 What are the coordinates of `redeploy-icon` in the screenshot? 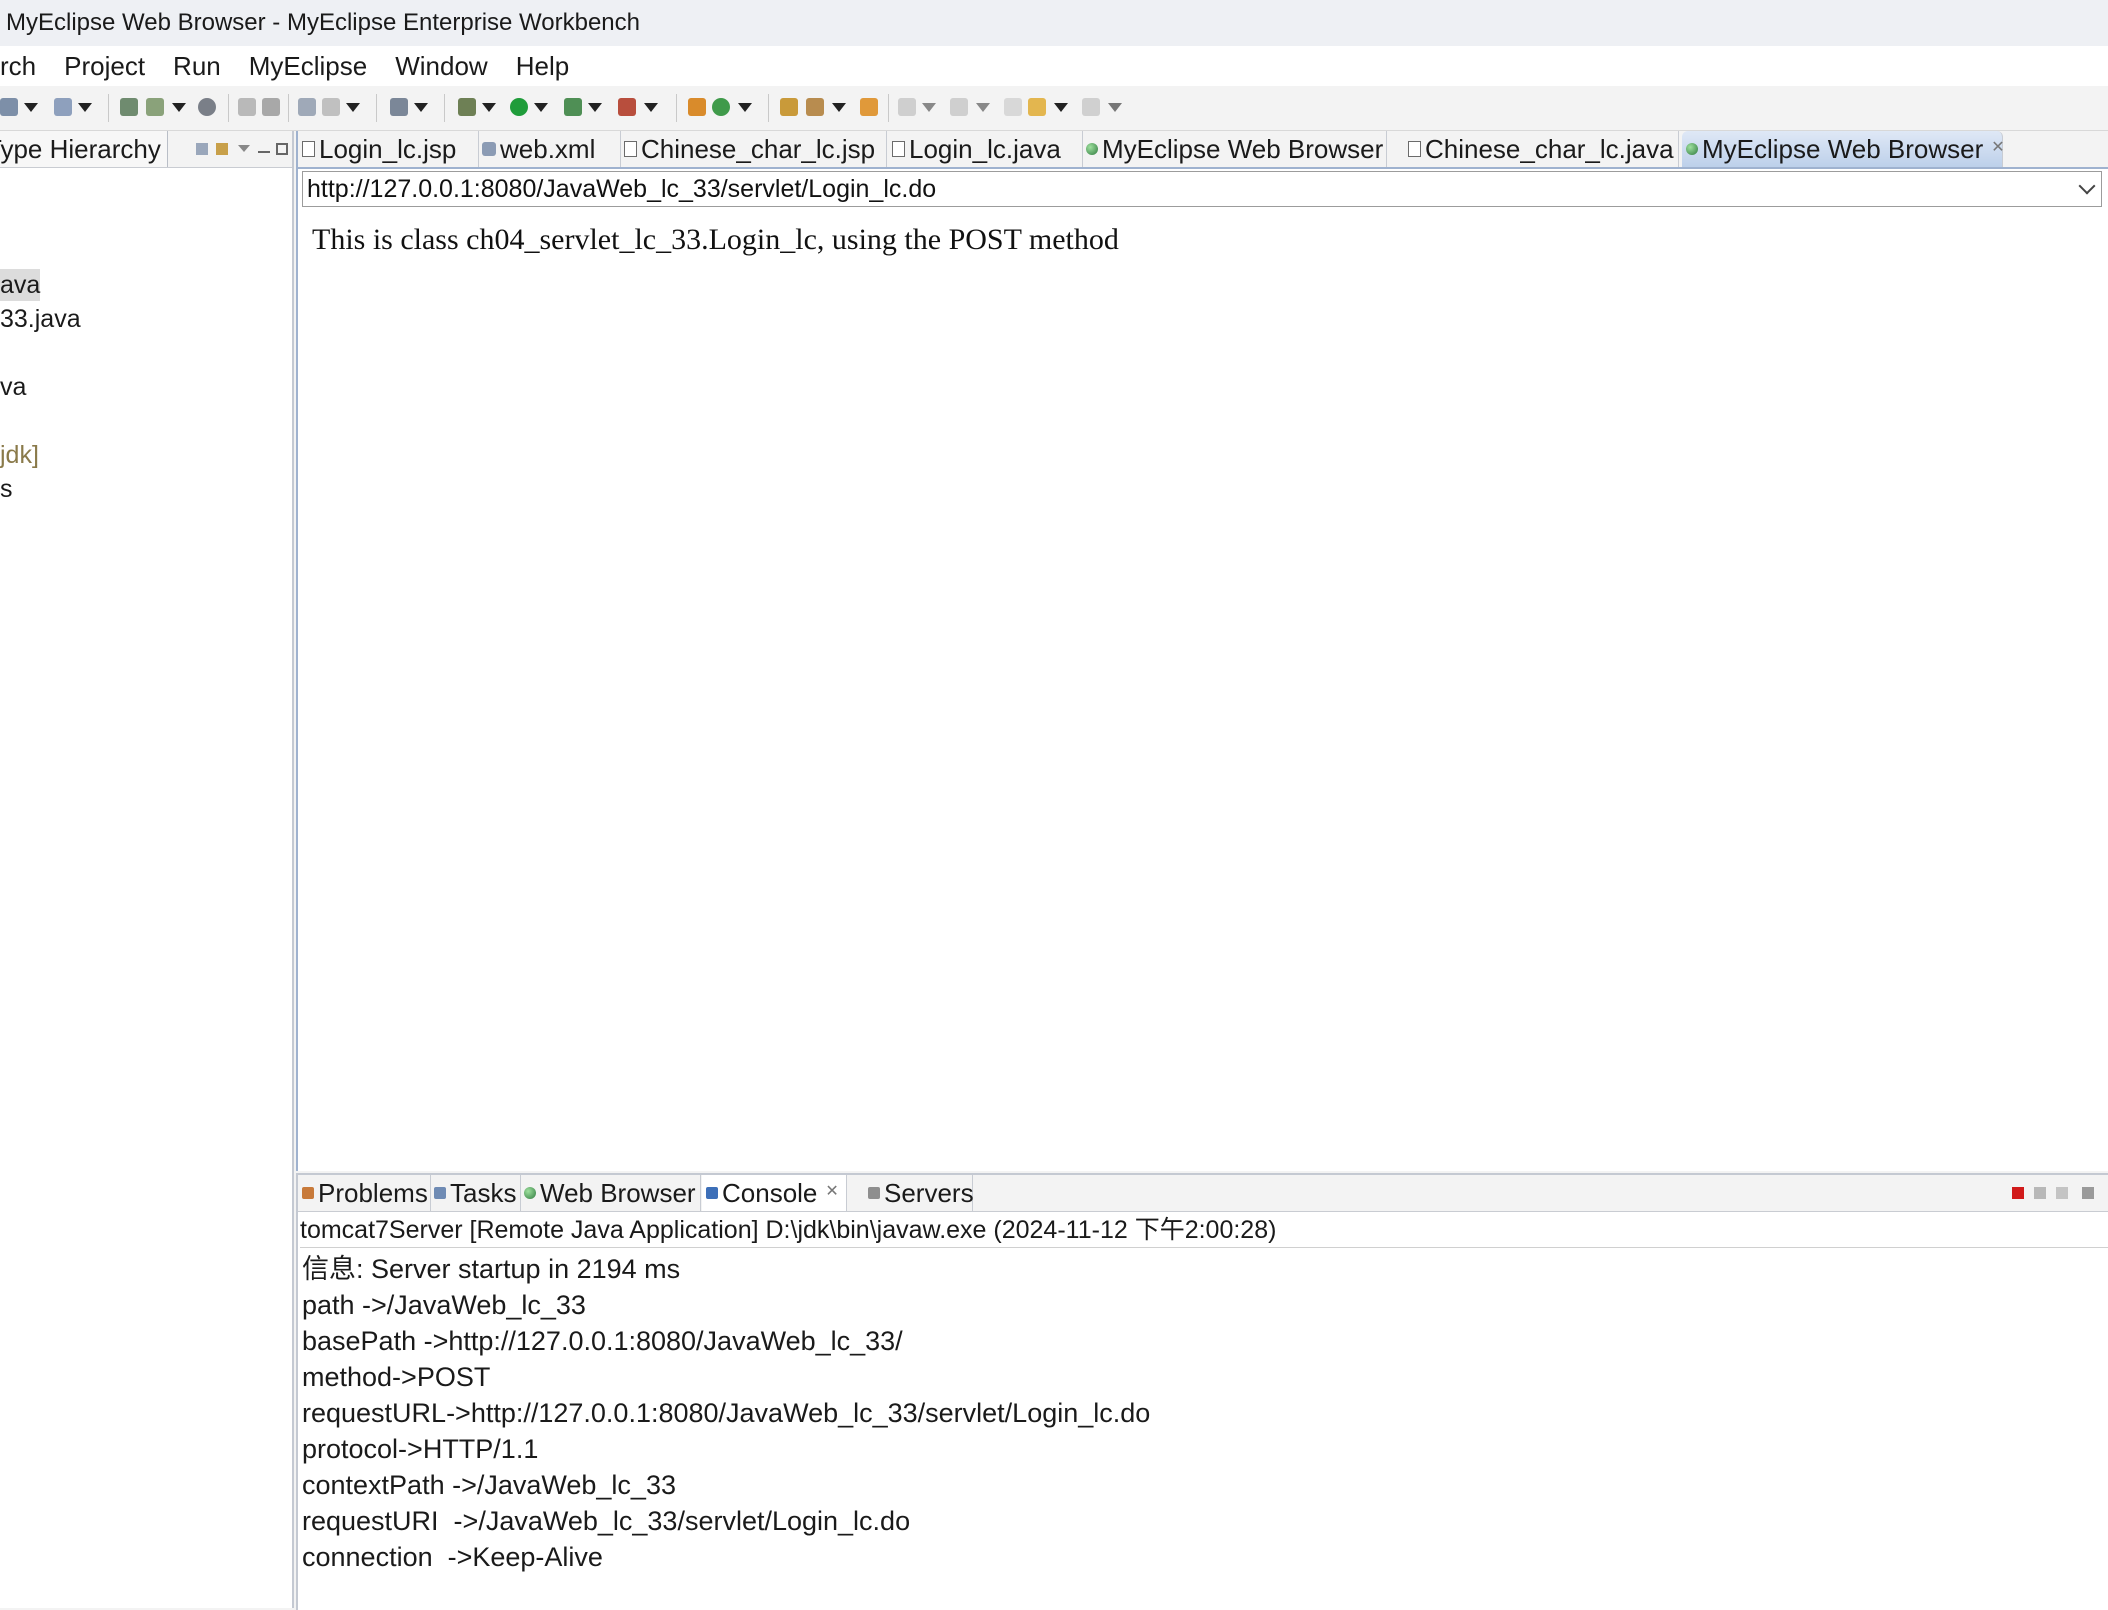 It's located at (271, 107).